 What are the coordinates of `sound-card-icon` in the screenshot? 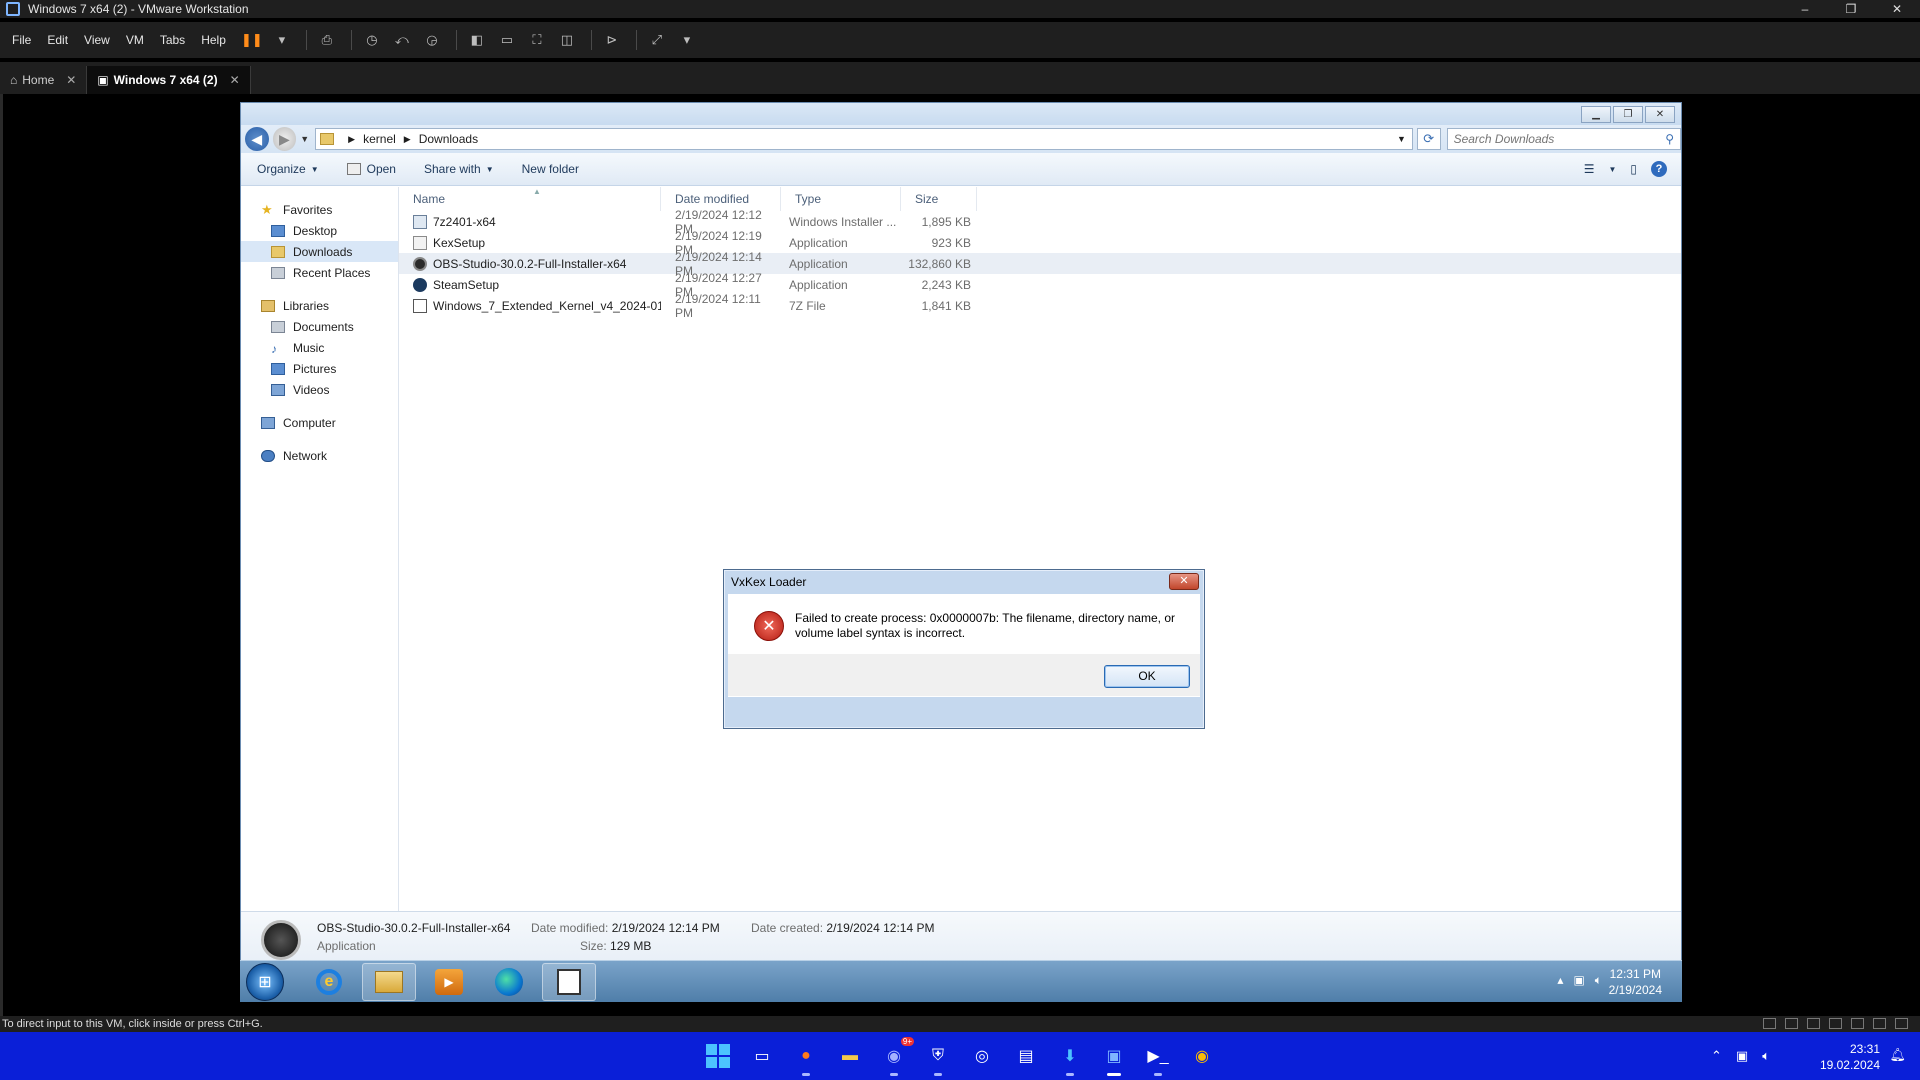 It's located at (1857, 1023).